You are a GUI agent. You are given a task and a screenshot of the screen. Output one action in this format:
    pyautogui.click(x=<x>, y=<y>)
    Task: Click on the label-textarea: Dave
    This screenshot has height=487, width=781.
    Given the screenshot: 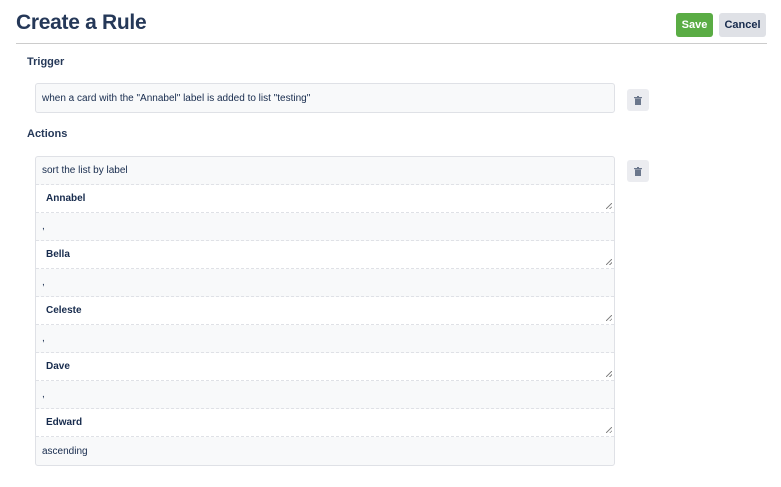 What is the action you would take?
    pyautogui.click(x=325, y=367)
    